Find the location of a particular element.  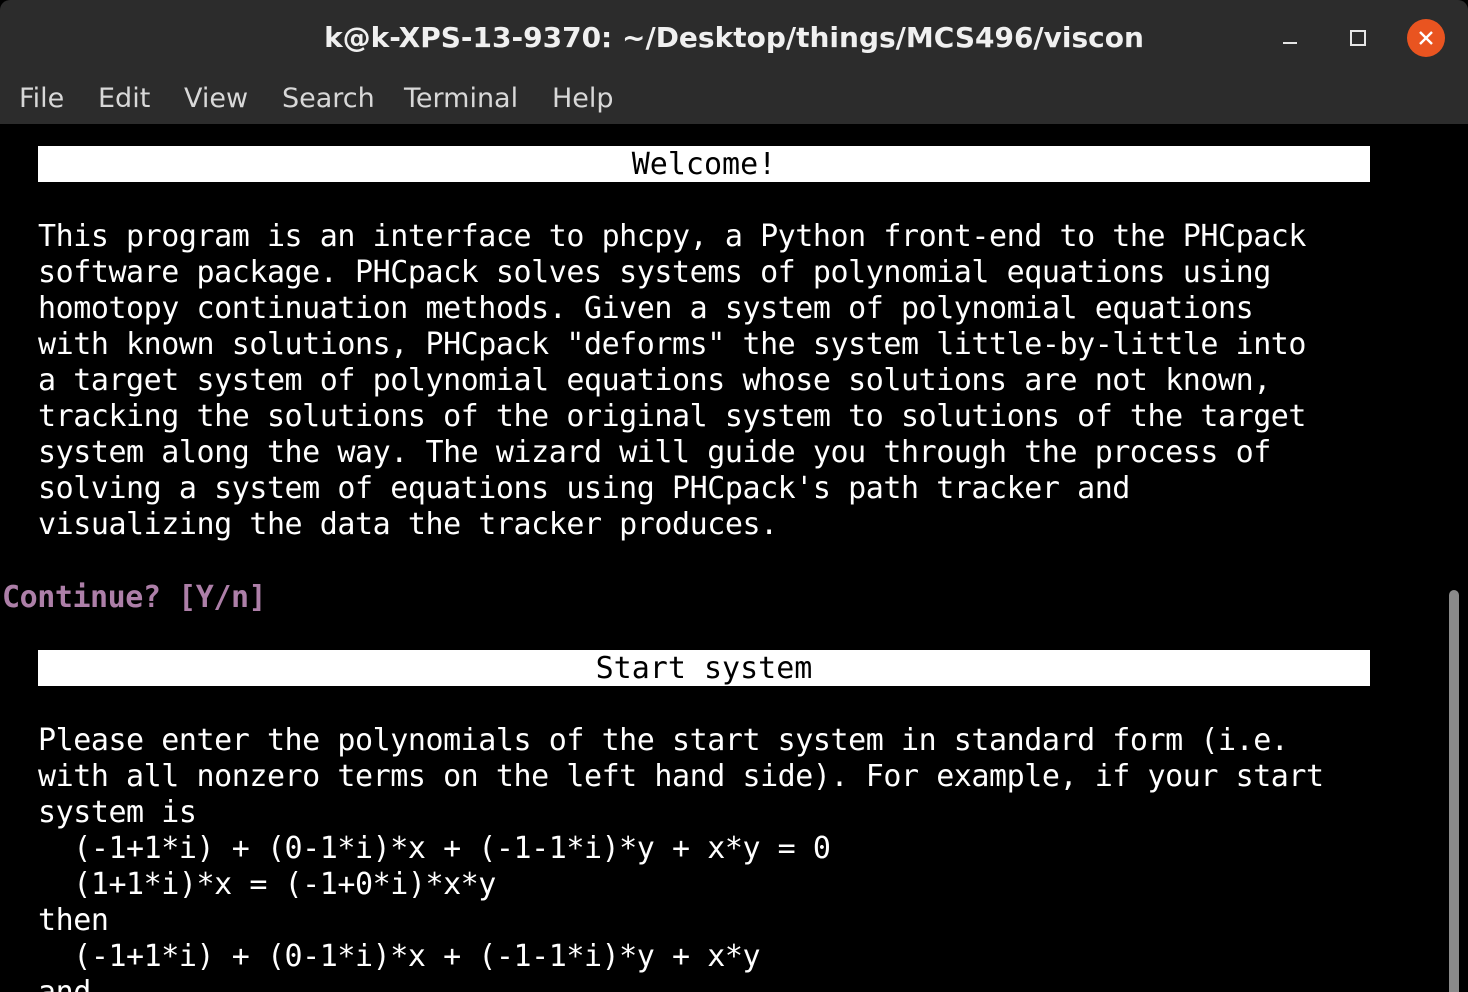

menu-terminal: Terminal is located at coordinates (461, 98).